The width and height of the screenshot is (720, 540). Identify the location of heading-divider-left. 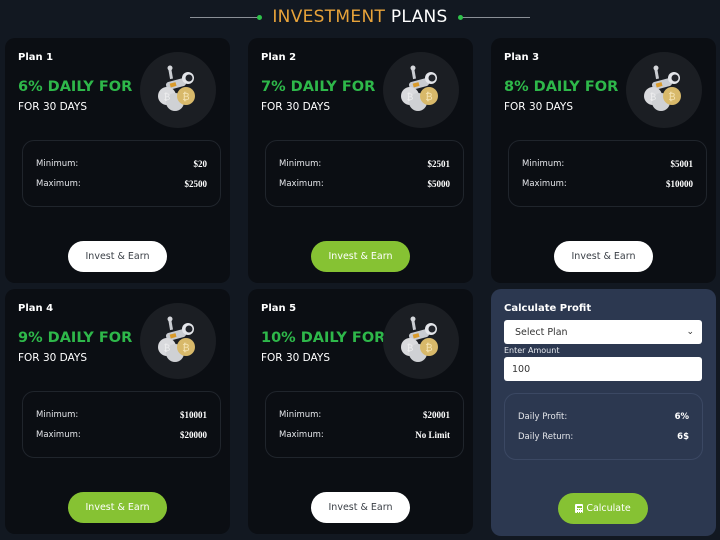
(226, 17).